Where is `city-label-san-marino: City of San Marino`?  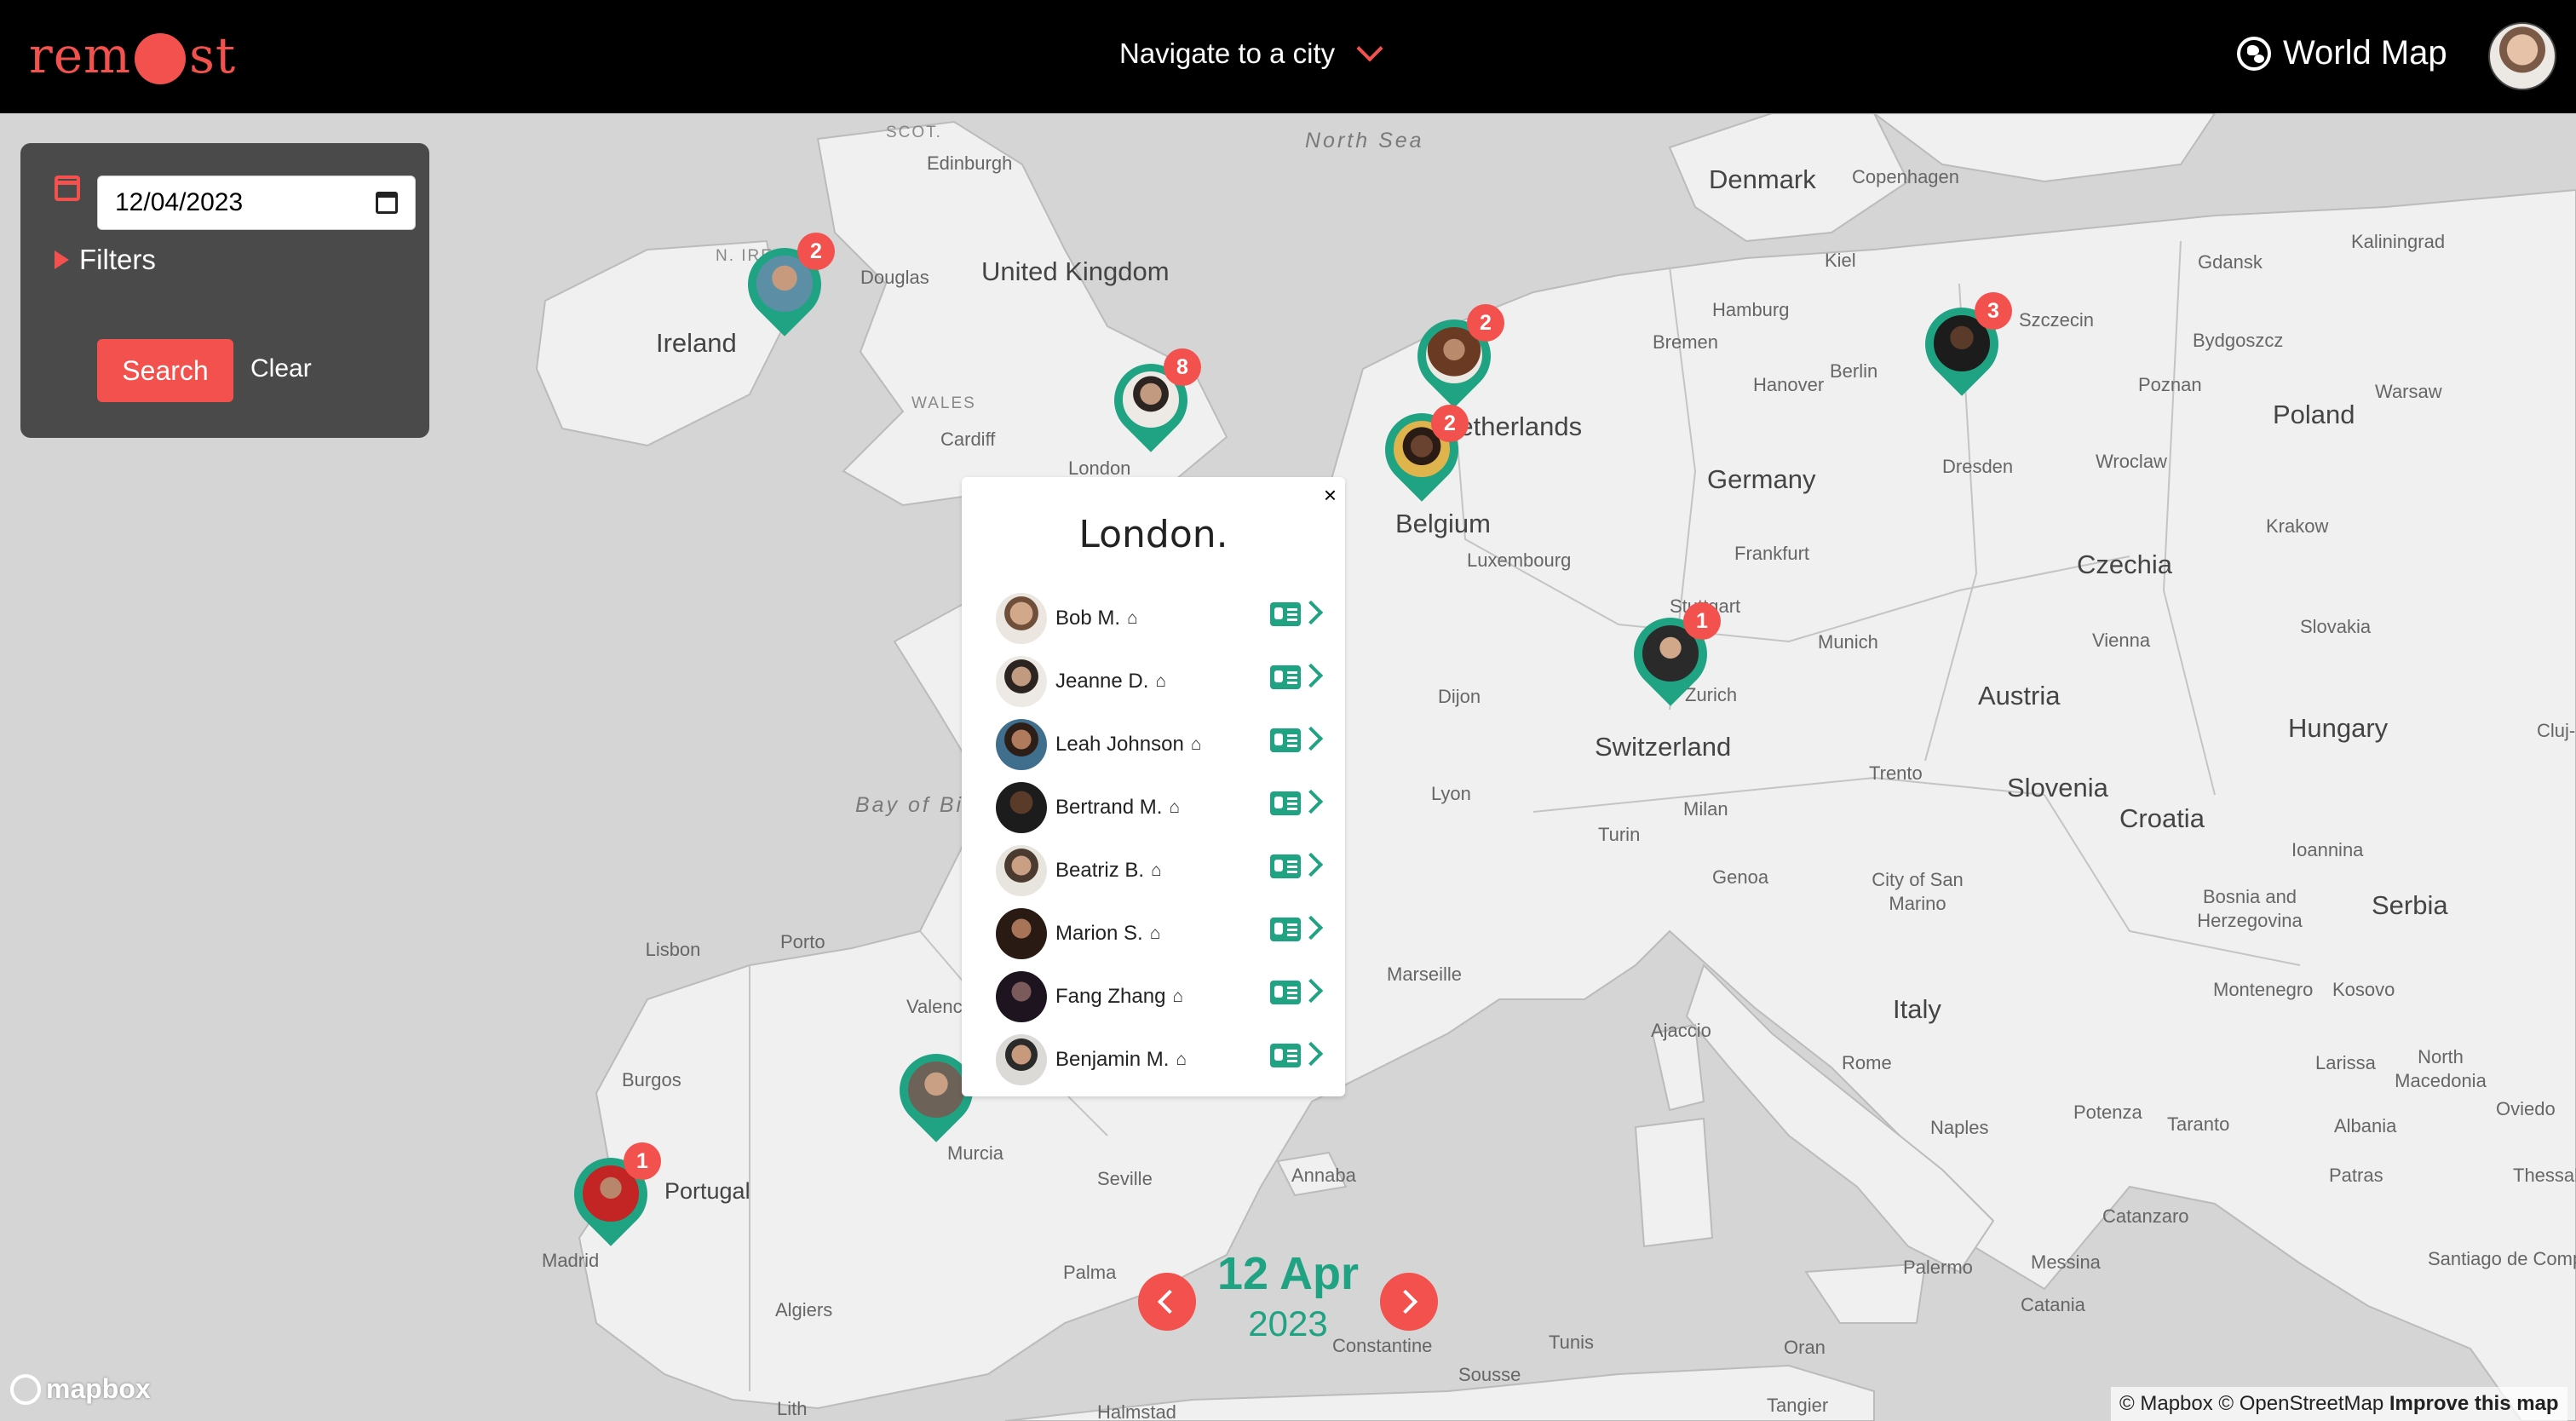 city-label-san-marino: City of San Marino is located at coordinates (1918, 892).